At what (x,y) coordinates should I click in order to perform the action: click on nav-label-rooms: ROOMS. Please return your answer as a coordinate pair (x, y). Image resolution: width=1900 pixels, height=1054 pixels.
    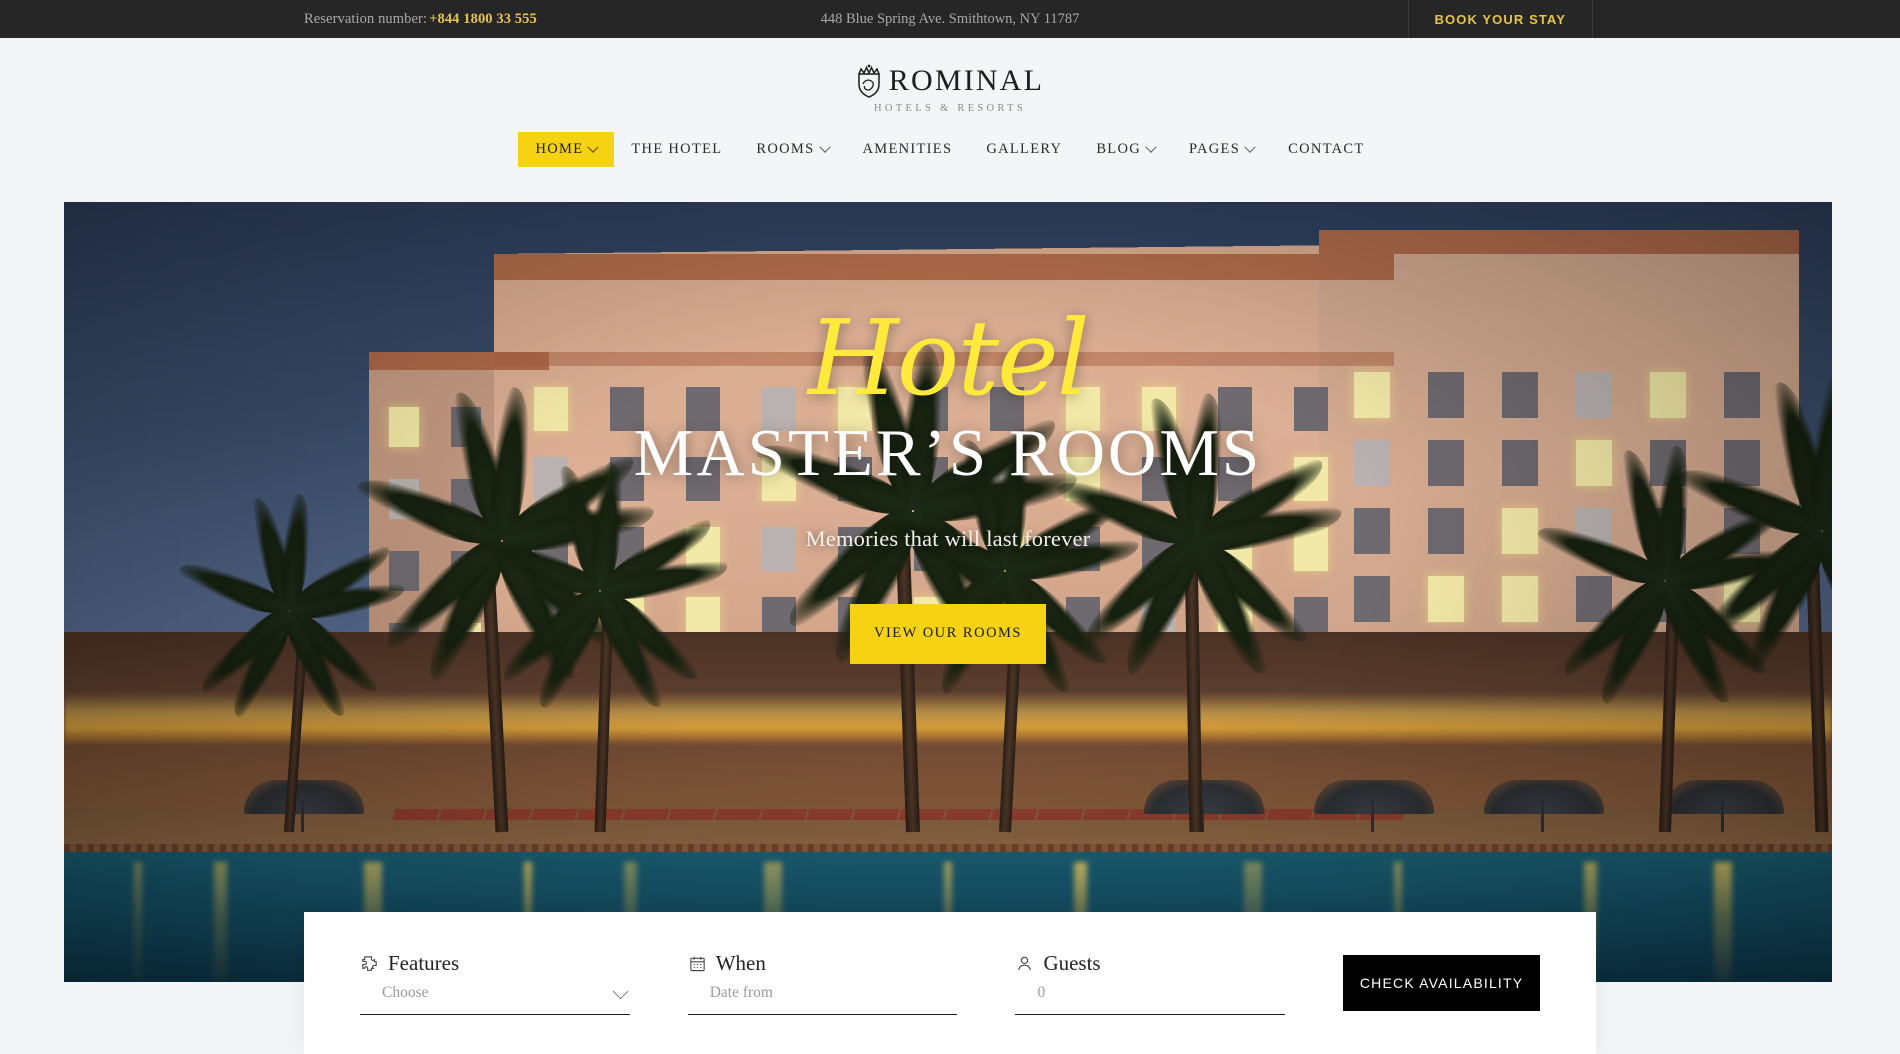
    Looking at the image, I should click on (785, 149).